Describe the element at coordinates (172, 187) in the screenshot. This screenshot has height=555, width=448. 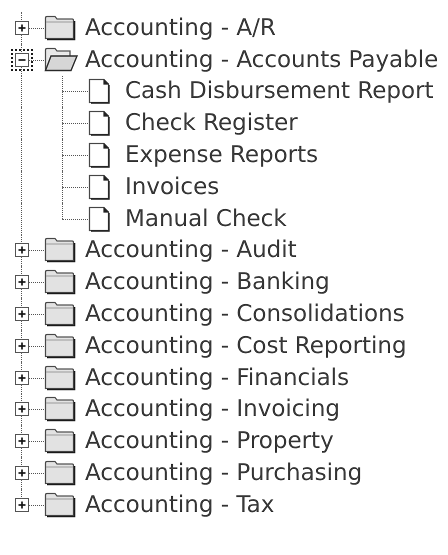
I see `tree-item-label: Invoices` at that location.